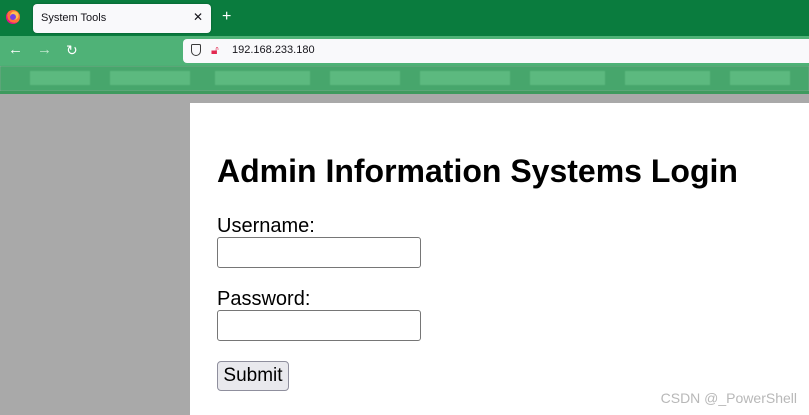 This screenshot has width=809, height=415. I want to click on navigation-bar: ← → ↻ 🔓︎ 192.168.233.180, so click(404, 51).